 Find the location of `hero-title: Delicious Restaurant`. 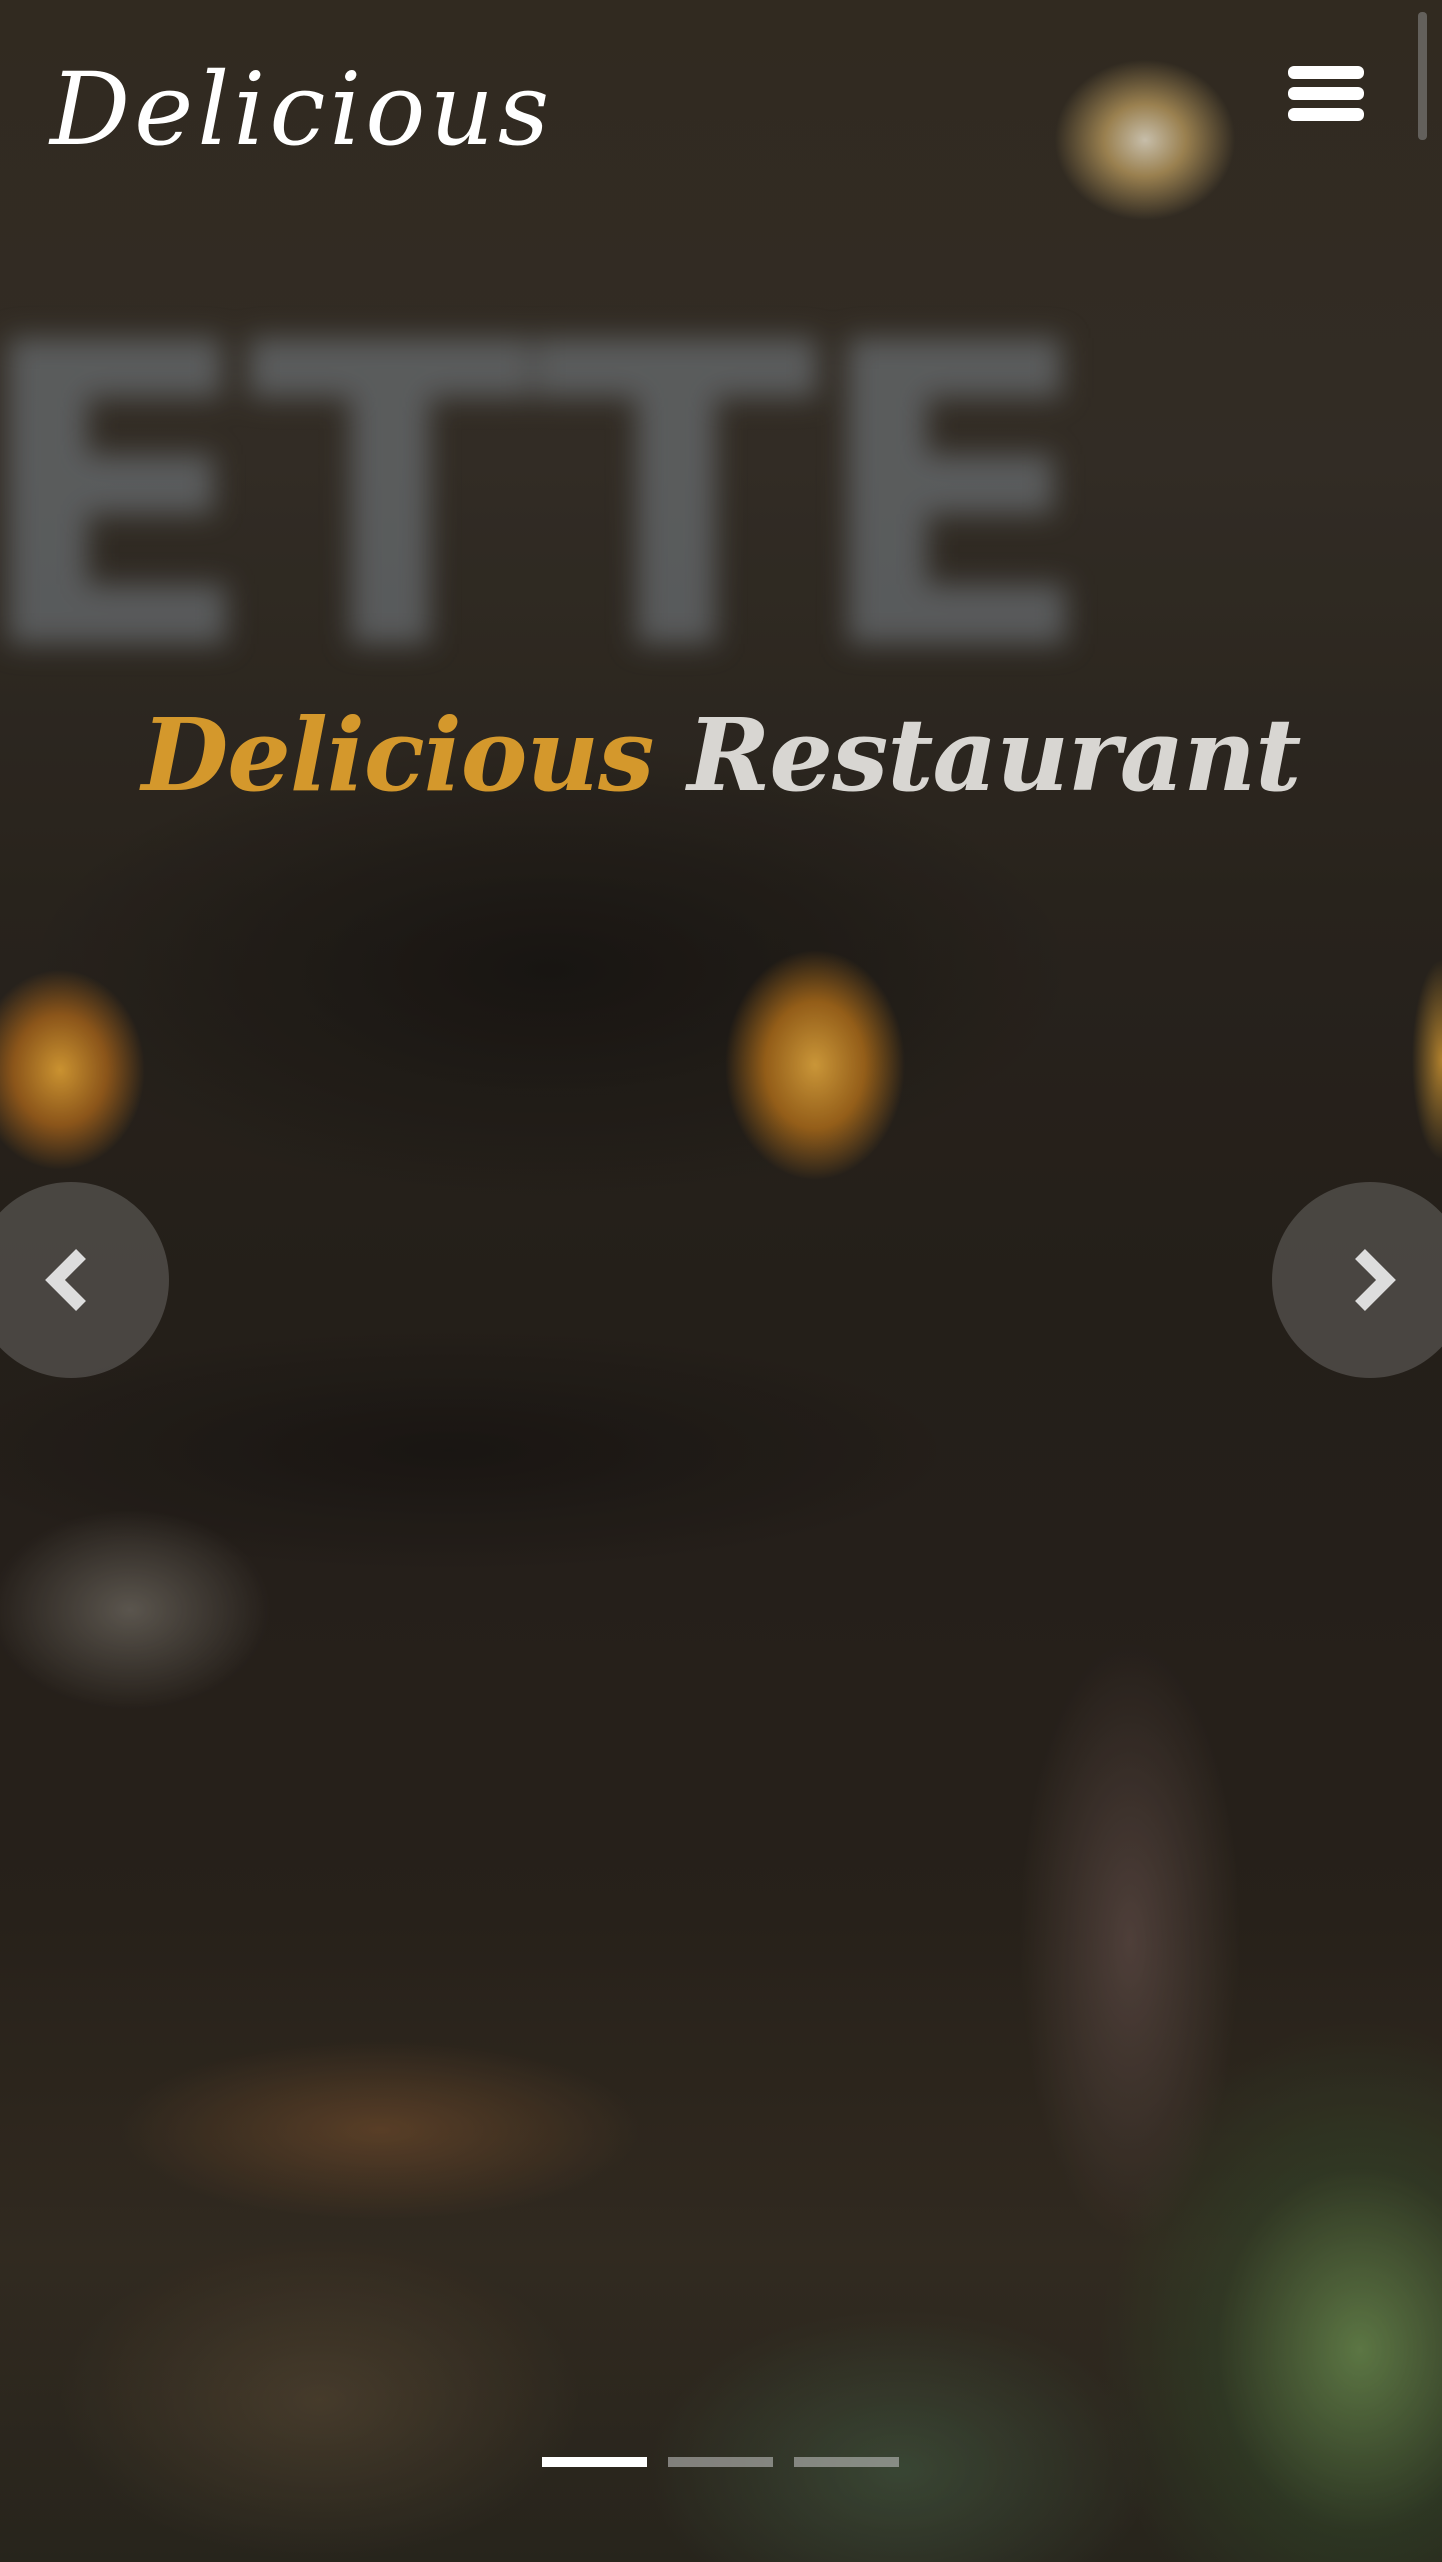

hero-title: Delicious Restaurant is located at coordinates (721, 755).